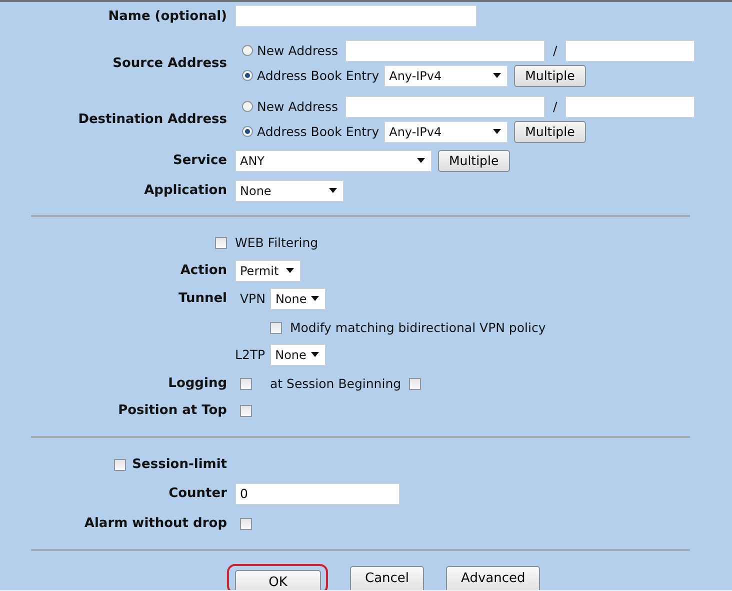 This screenshot has width=732, height=591. What do you see at coordinates (169, 63) in the screenshot?
I see `field-label: Source Address` at bounding box center [169, 63].